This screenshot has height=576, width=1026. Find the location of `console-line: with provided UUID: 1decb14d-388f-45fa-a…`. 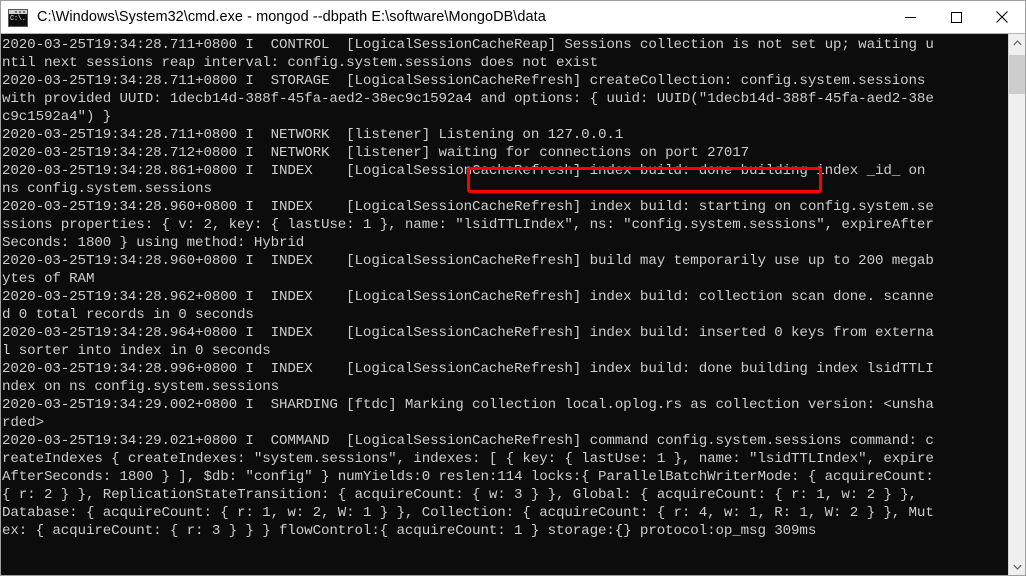

console-line: with provided UUID: 1decb14d-388f-45fa-a… is located at coordinates (468, 99).